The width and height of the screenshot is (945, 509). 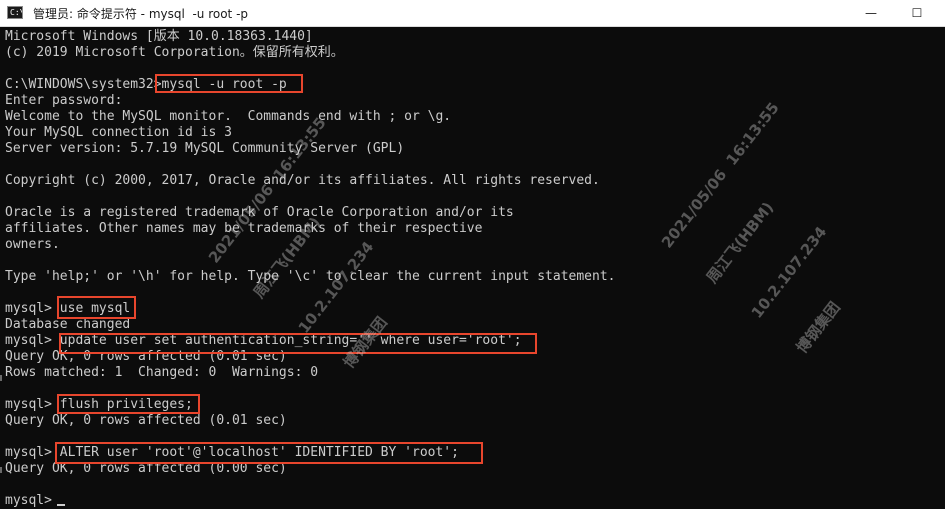 I want to click on terminal-line: mysql> use mysql, so click(x=68, y=308).